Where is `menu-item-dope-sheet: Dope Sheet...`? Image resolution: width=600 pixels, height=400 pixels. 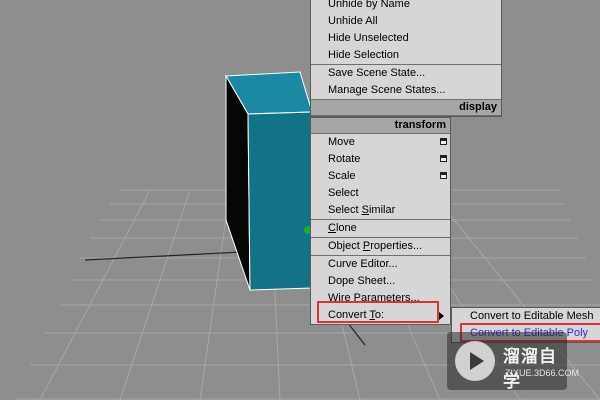 menu-item-dope-sheet: Dope Sheet... is located at coordinates (380, 281).